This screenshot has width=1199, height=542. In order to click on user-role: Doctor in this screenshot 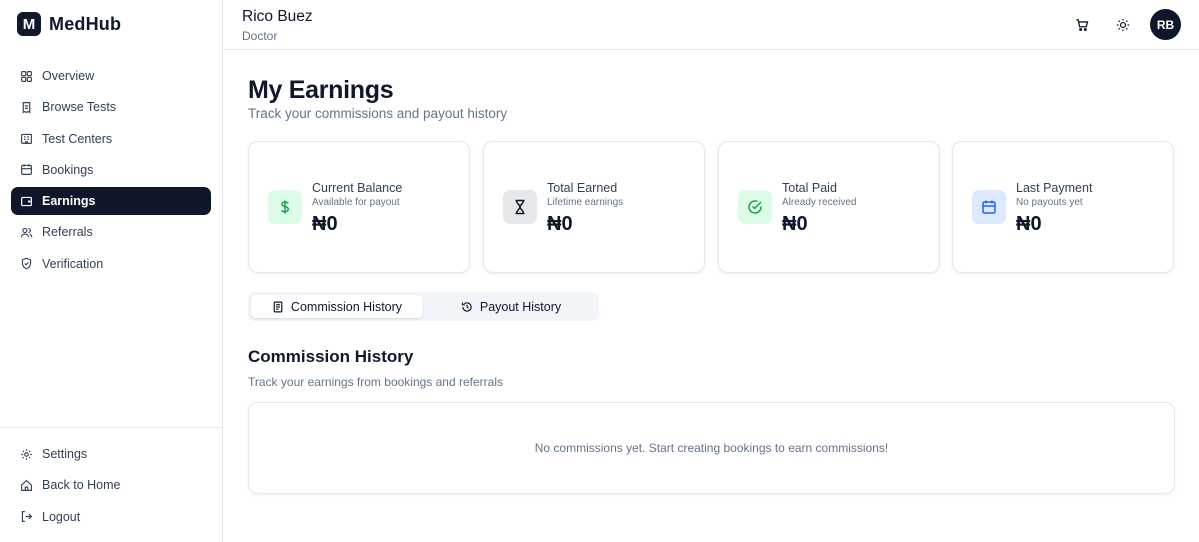, I will do `click(260, 36)`.